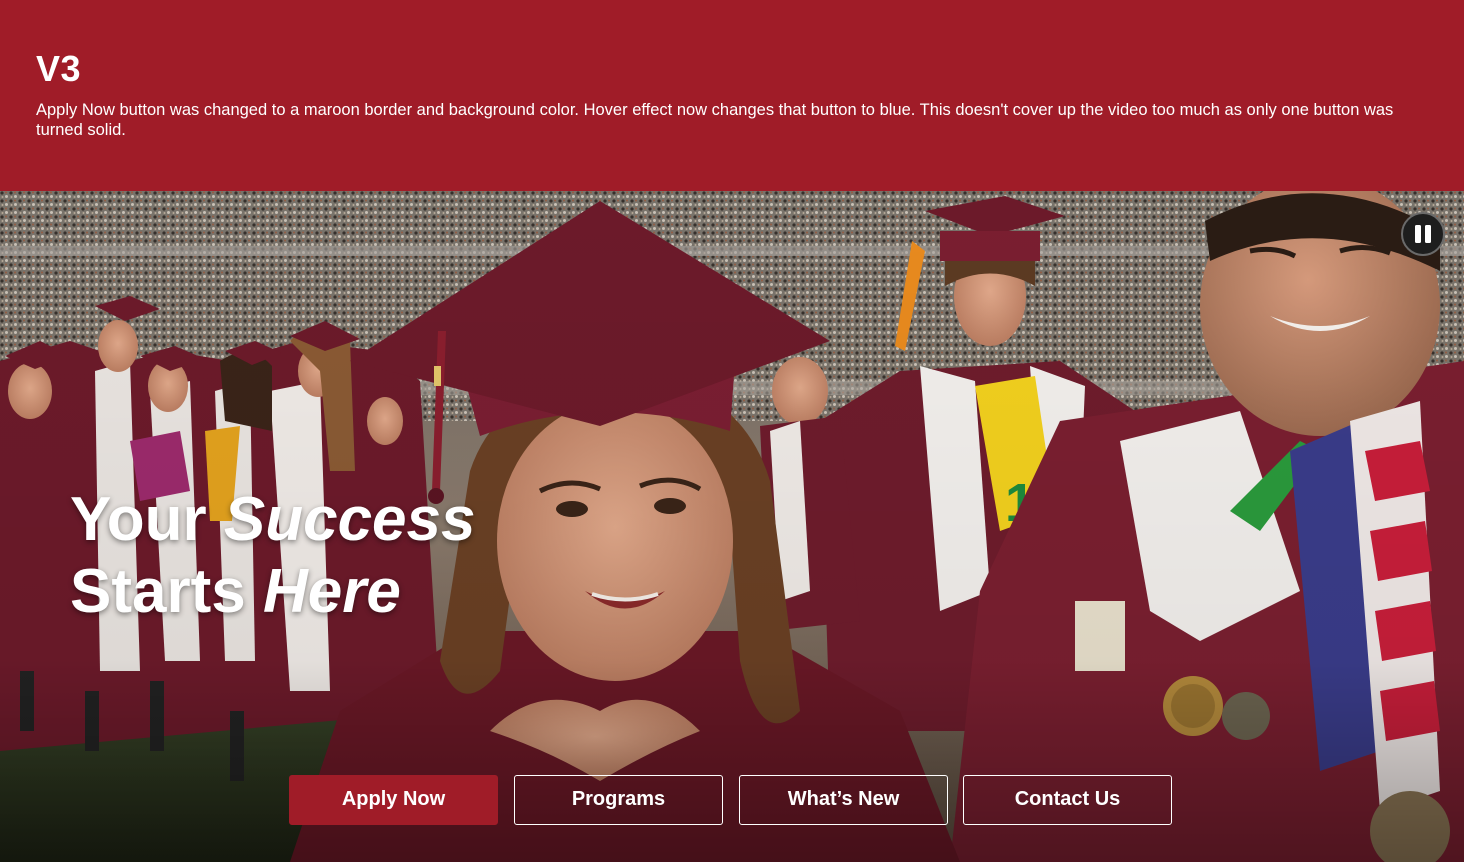 The width and height of the screenshot is (1464, 862). I want to click on headline-line-1: Your Success, so click(273, 520).